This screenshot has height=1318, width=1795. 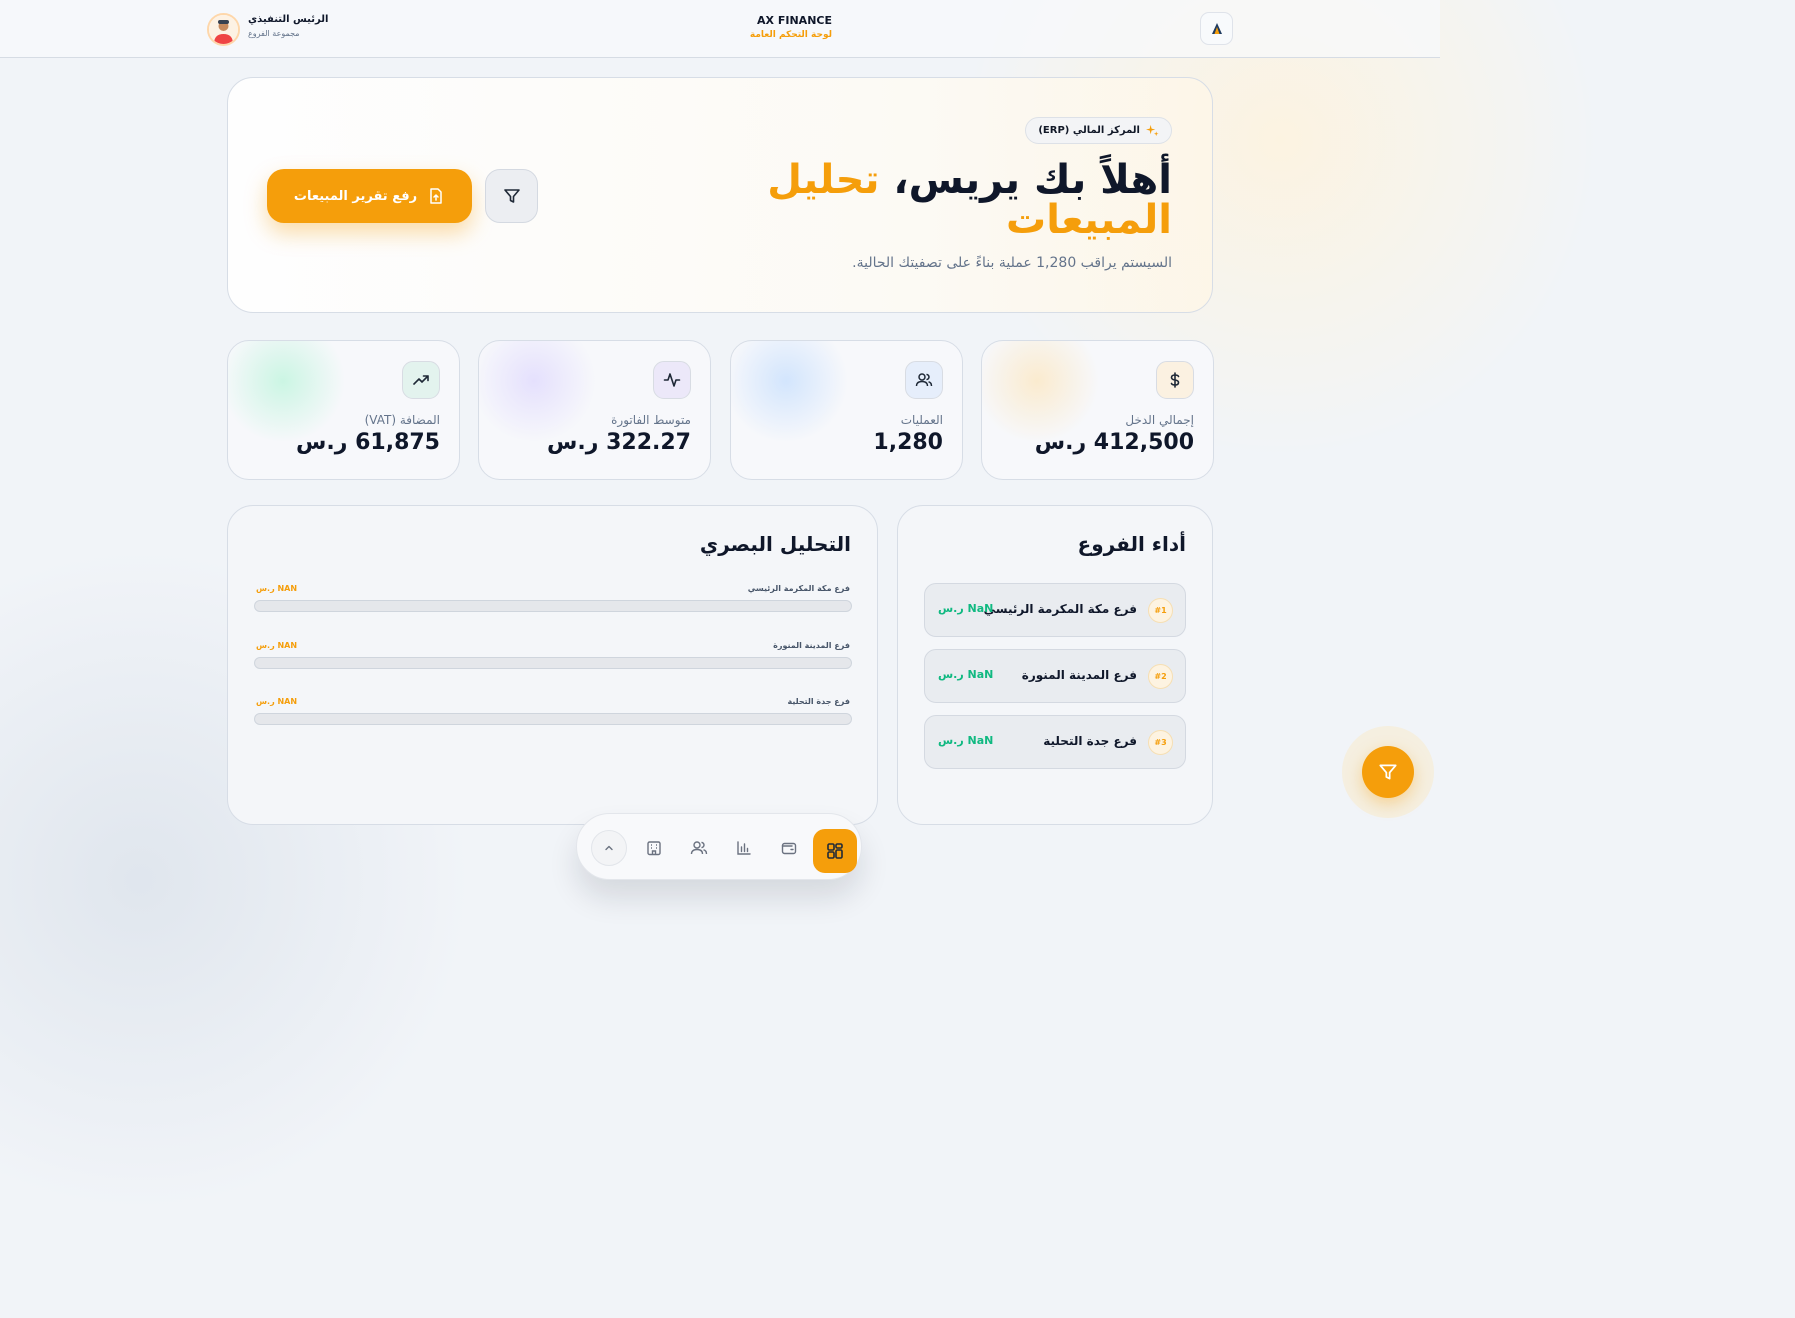 I want to click on dock-reports-button, so click(x=744, y=848).